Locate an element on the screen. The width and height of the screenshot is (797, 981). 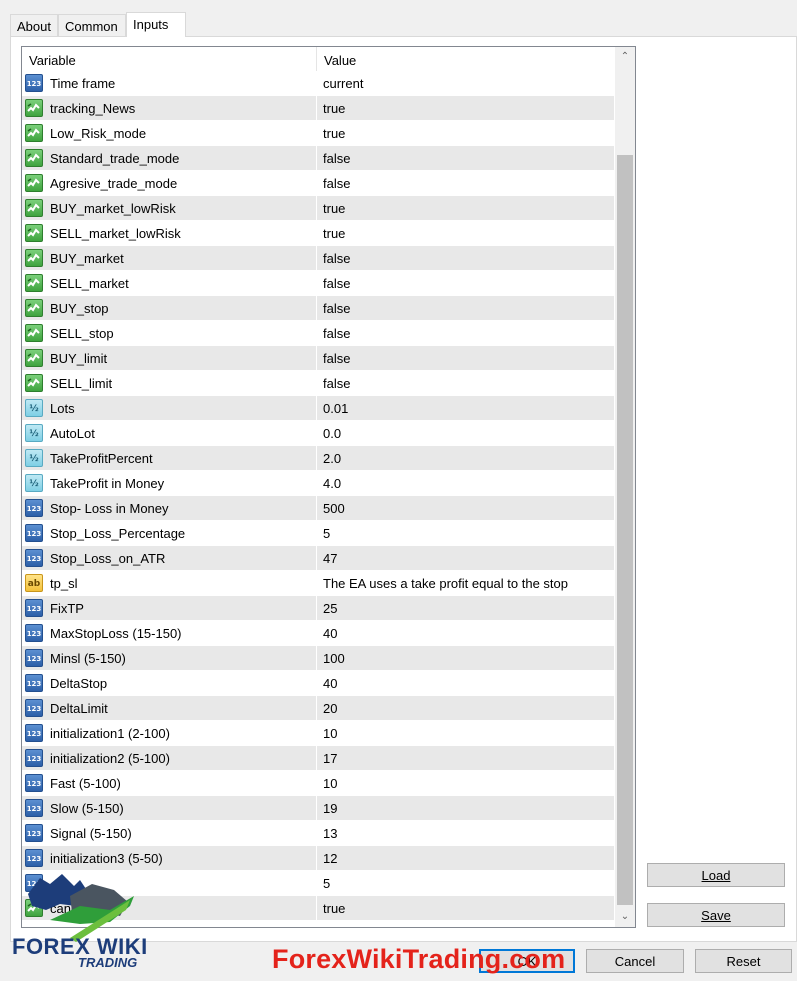
variable-name: Stop_Loss_Percentage is located at coordinates (118, 533).